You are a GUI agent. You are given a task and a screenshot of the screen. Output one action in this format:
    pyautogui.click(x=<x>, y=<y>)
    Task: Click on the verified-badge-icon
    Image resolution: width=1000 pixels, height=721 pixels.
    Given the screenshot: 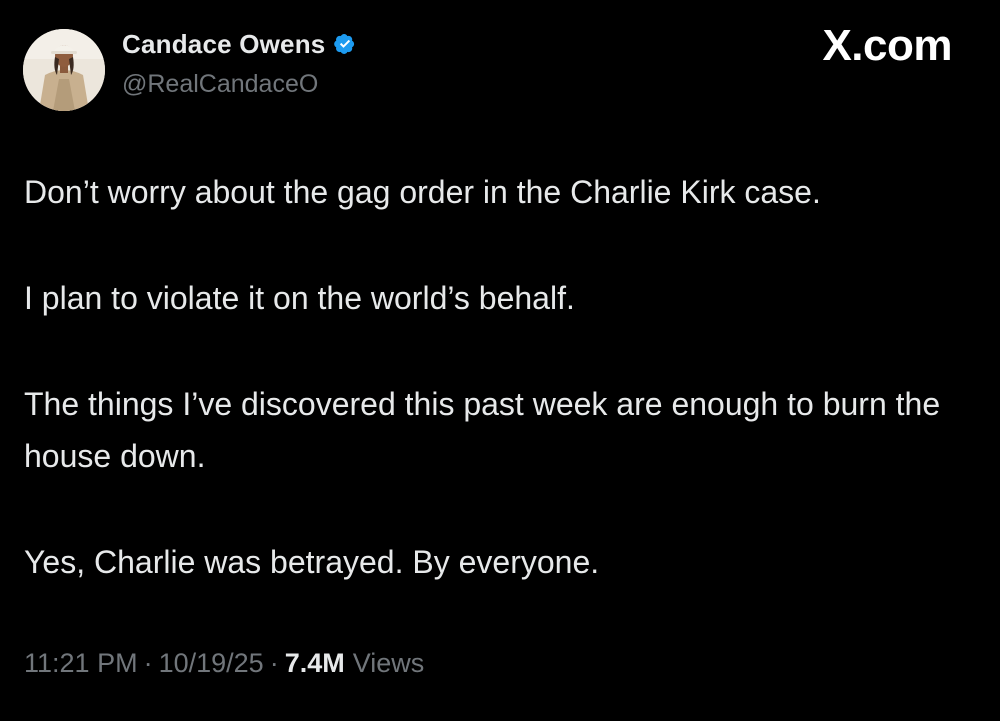 What is the action you would take?
    pyautogui.click(x=345, y=44)
    